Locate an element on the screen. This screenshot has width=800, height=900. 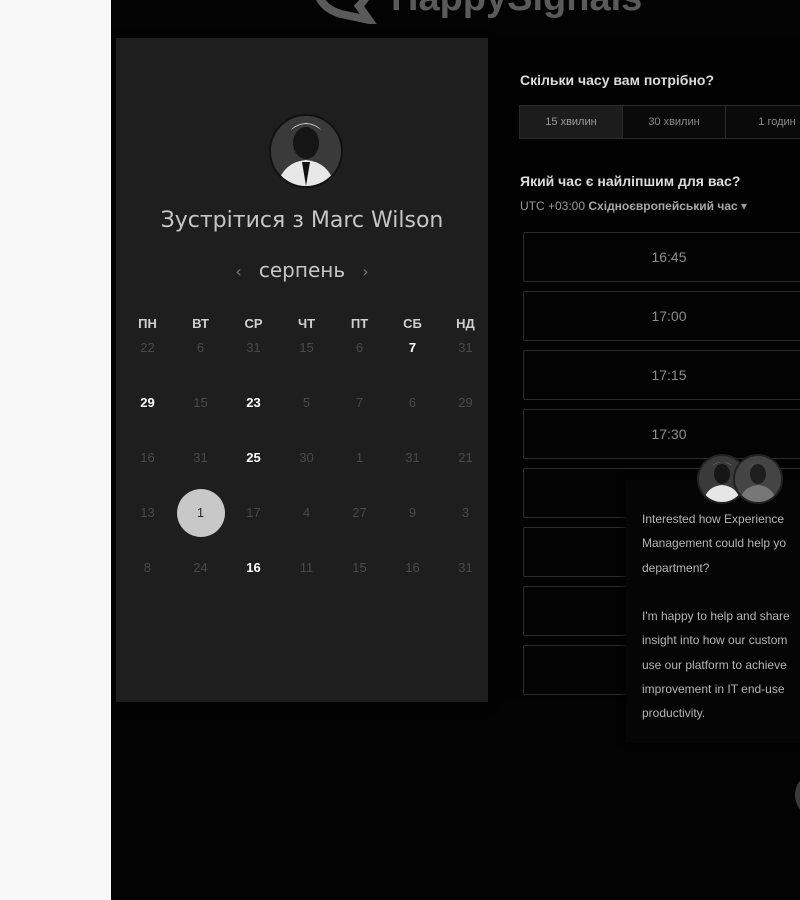
calendar-day: 3 is located at coordinates (465, 512).